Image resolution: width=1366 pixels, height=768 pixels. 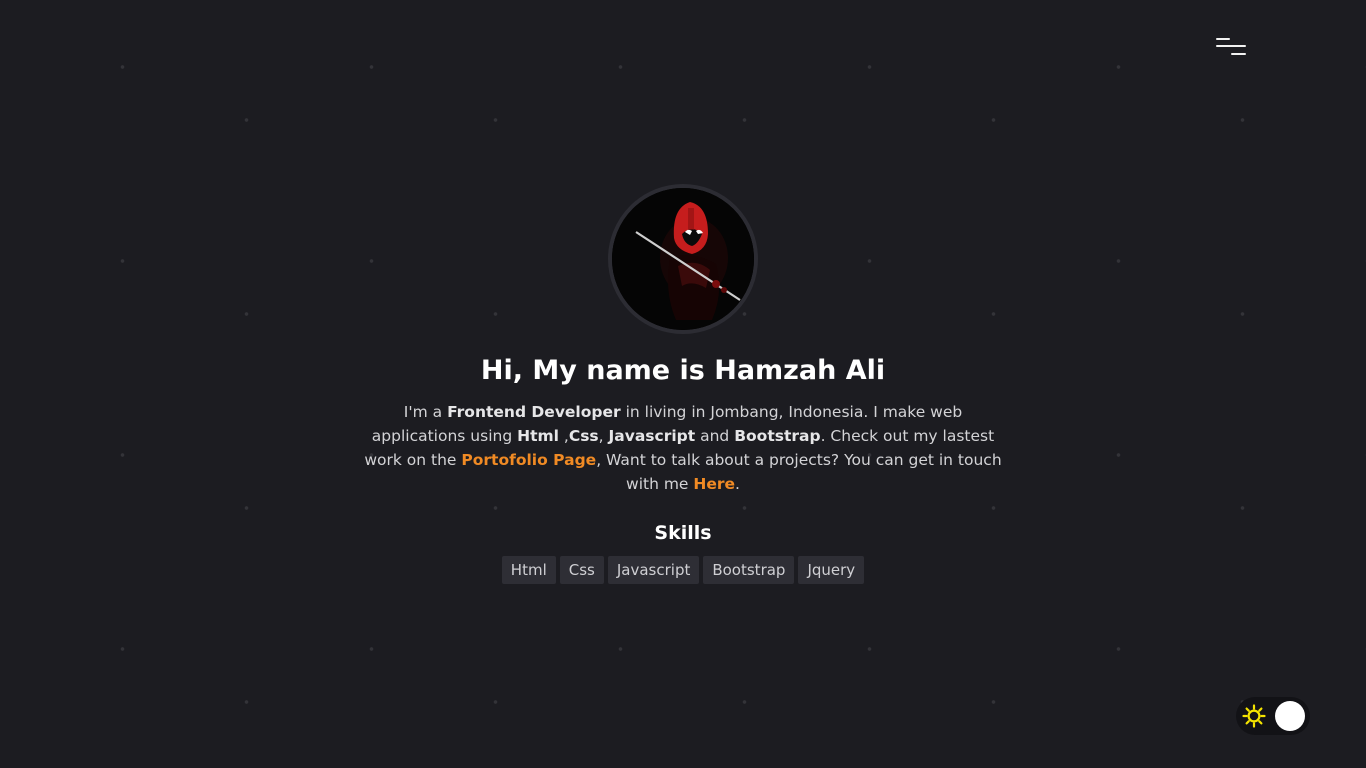 What do you see at coordinates (831, 570) in the screenshot?
I see `skill-badge-jquery: Jquery` at bounding box center [831, 570].